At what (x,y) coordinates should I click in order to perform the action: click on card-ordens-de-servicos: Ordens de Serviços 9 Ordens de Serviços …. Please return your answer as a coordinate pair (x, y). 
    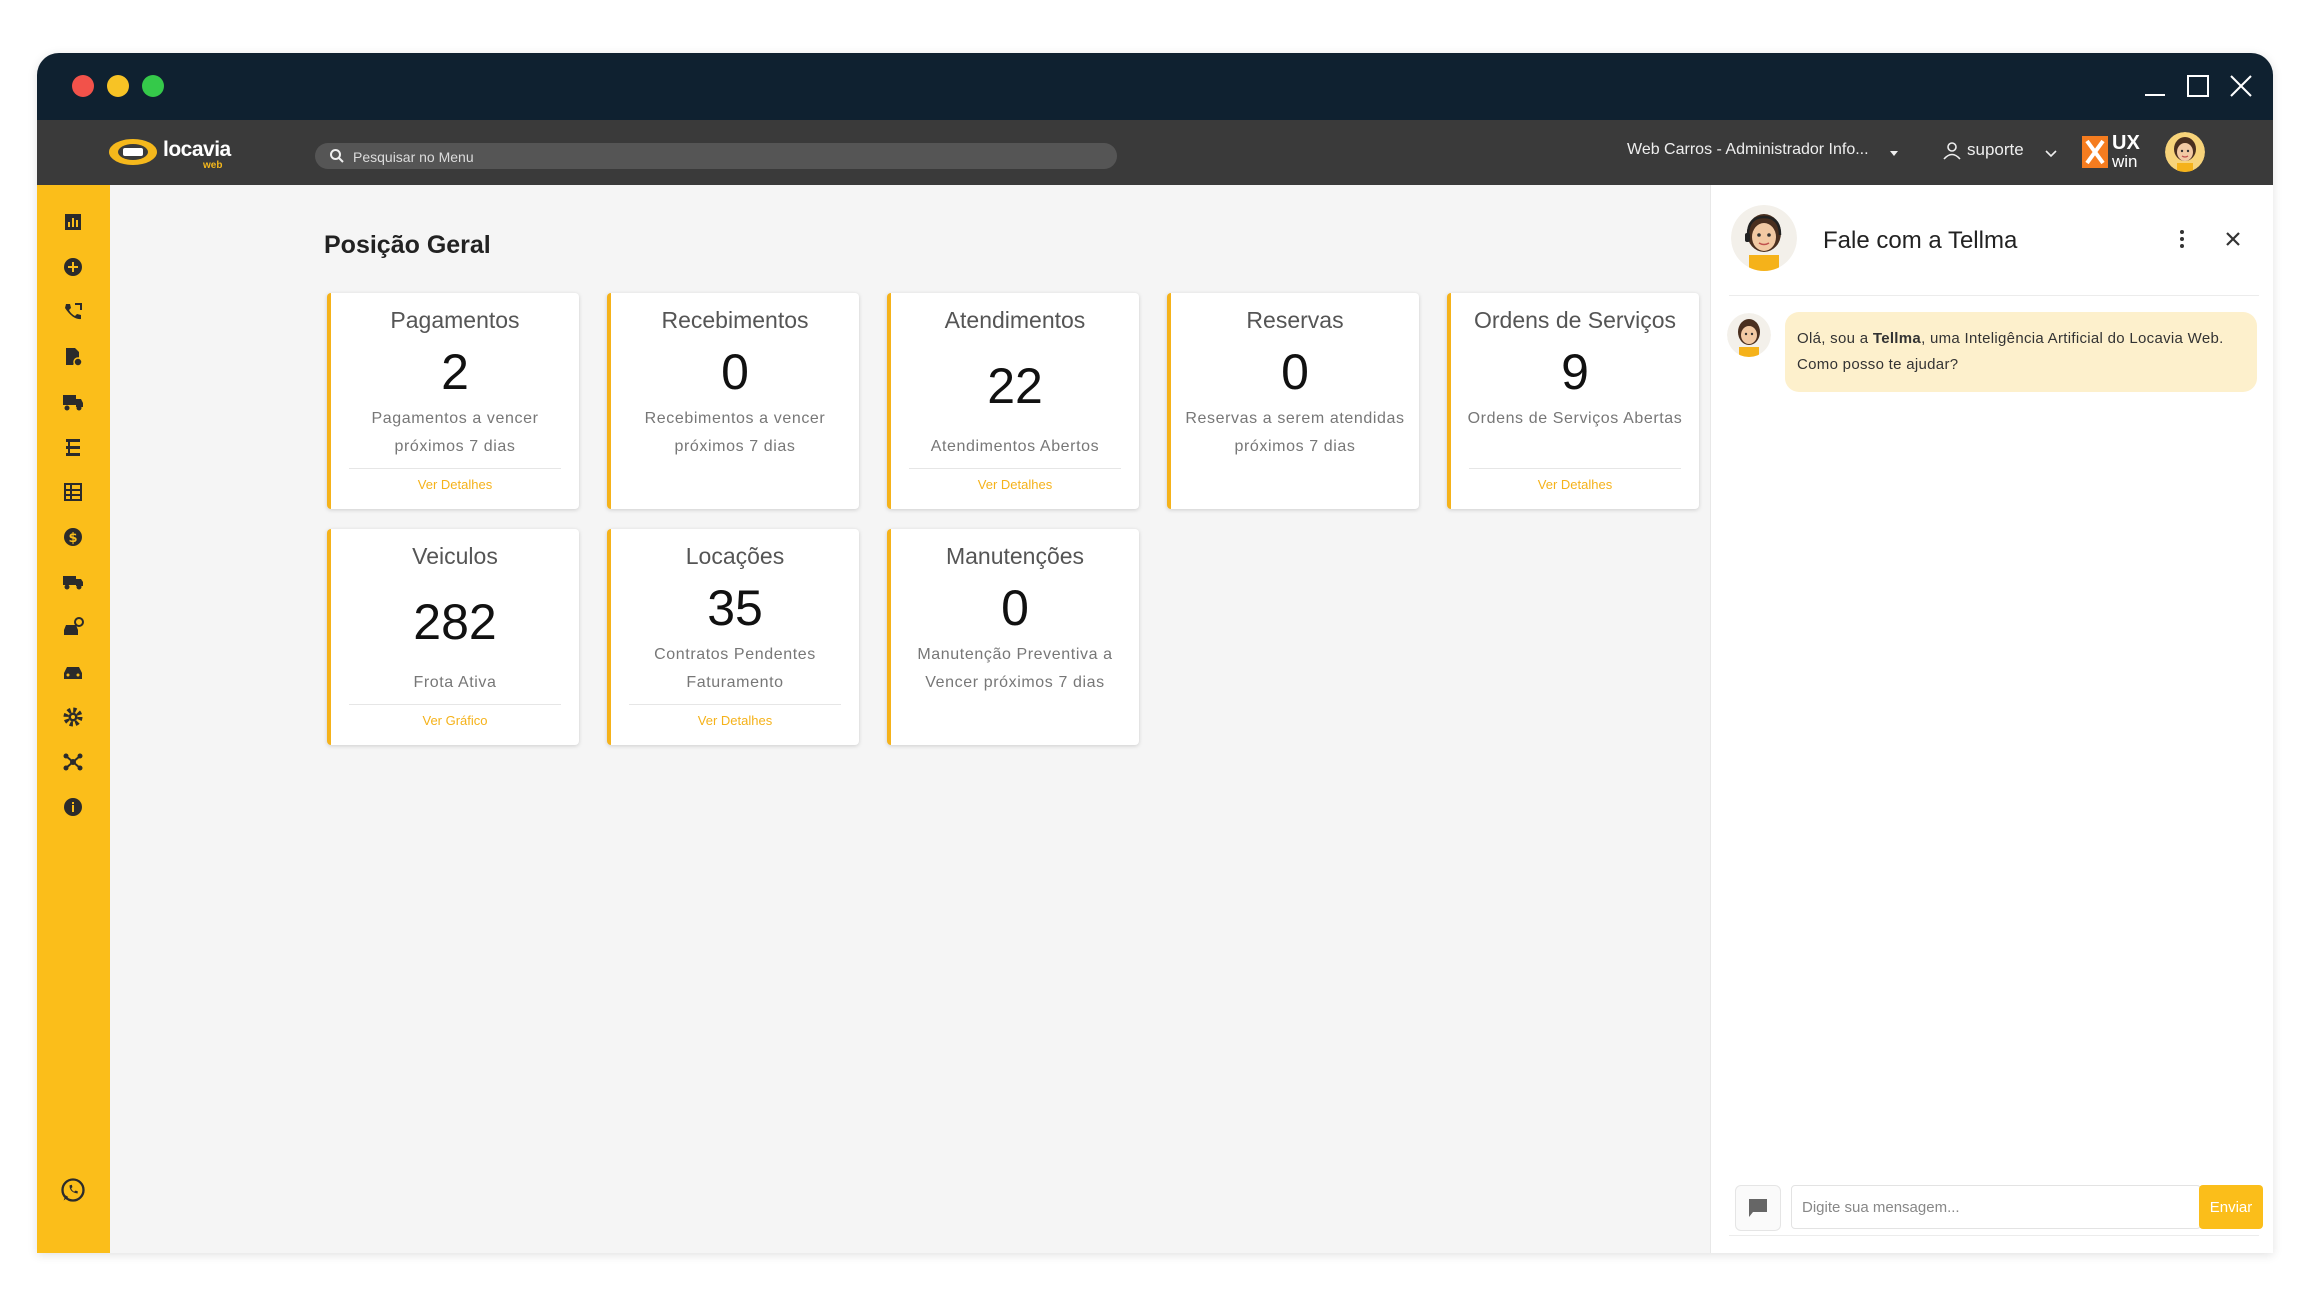
    Looking at the image, I should click on (1573, 401).